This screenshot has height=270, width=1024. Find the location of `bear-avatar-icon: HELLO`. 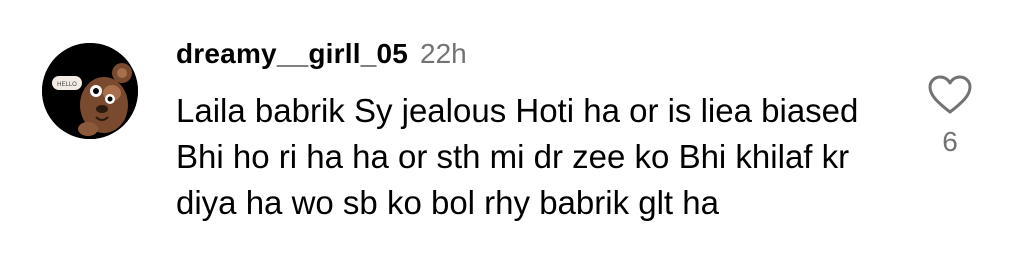

bear-avatar-icon: HELLO is located at coordinates (90, 91).